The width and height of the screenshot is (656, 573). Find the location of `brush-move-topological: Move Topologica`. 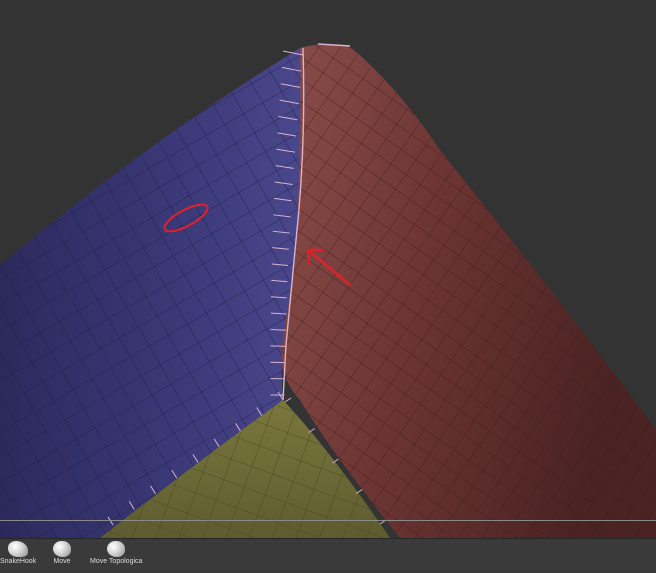

brush-move-topological: Move Topologica is located at coordinates (116, 553).